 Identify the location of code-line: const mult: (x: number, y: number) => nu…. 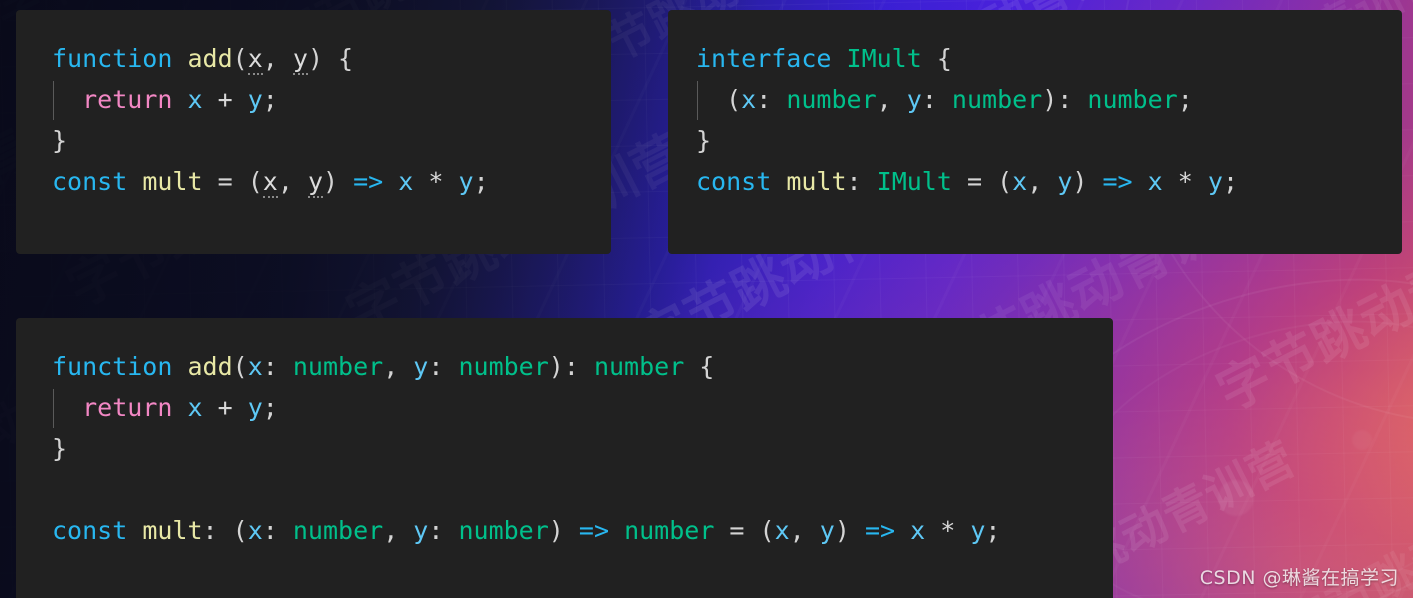
(582, 530).